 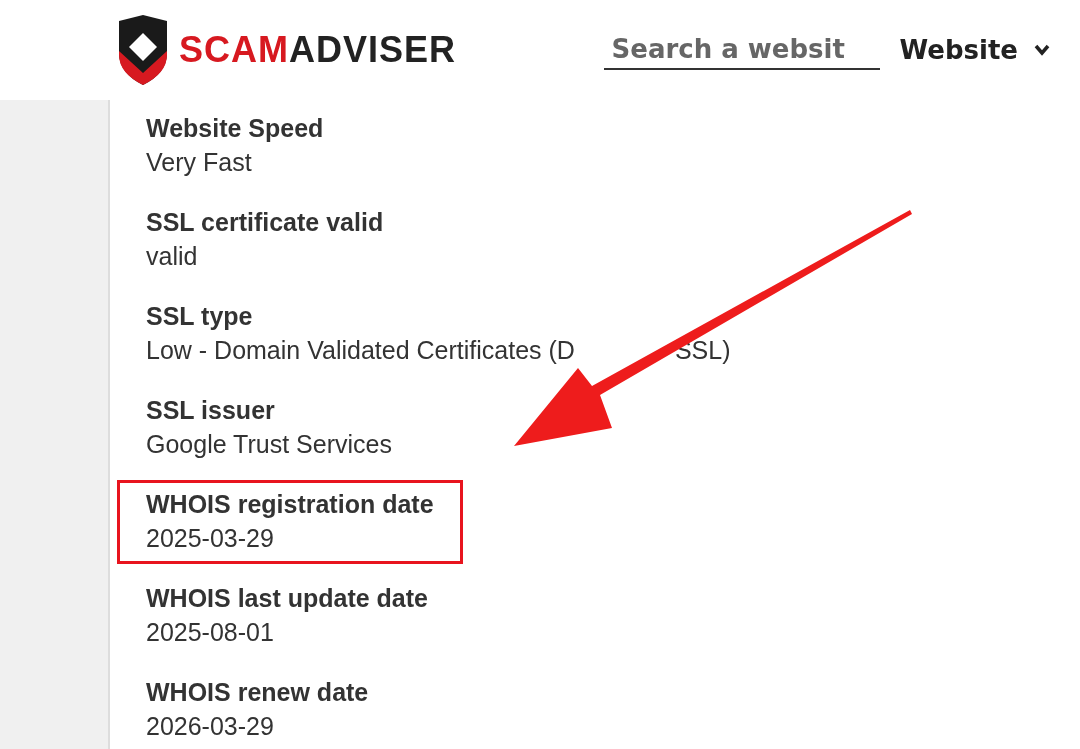 What do you see at coordinates (172, 256) in the screenshot?
I see `detail-value: valid` at bounding box center [172, 256].